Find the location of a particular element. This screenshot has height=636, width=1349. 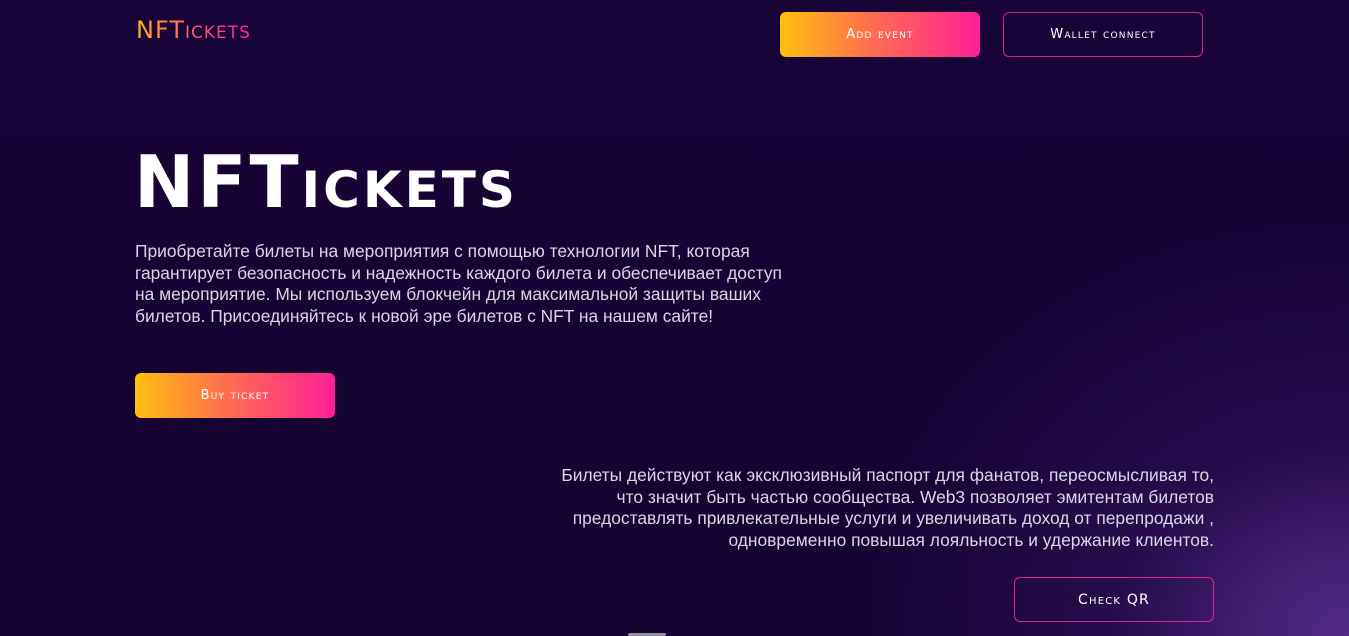

check-qr-button: Check QR is located at coordinates (1114, 599).